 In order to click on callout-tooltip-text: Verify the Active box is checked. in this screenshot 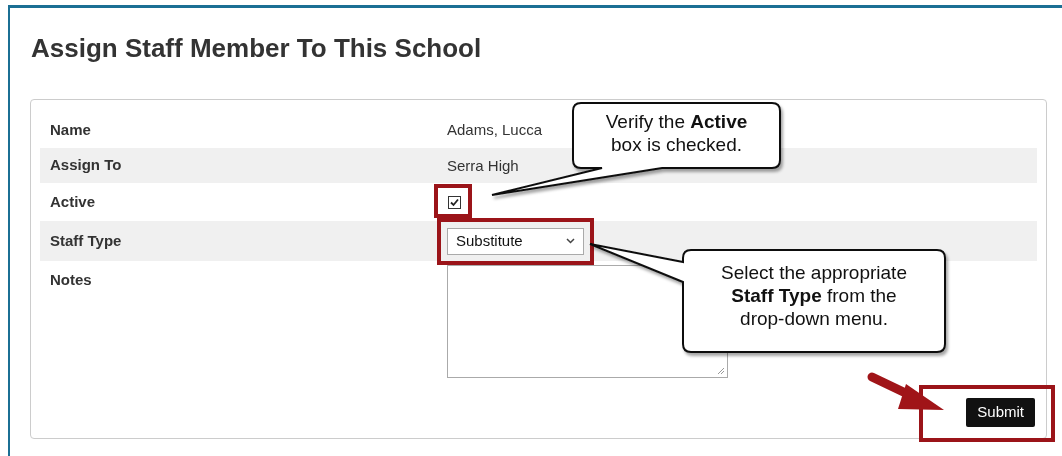, I will do `click(676, 133)`.